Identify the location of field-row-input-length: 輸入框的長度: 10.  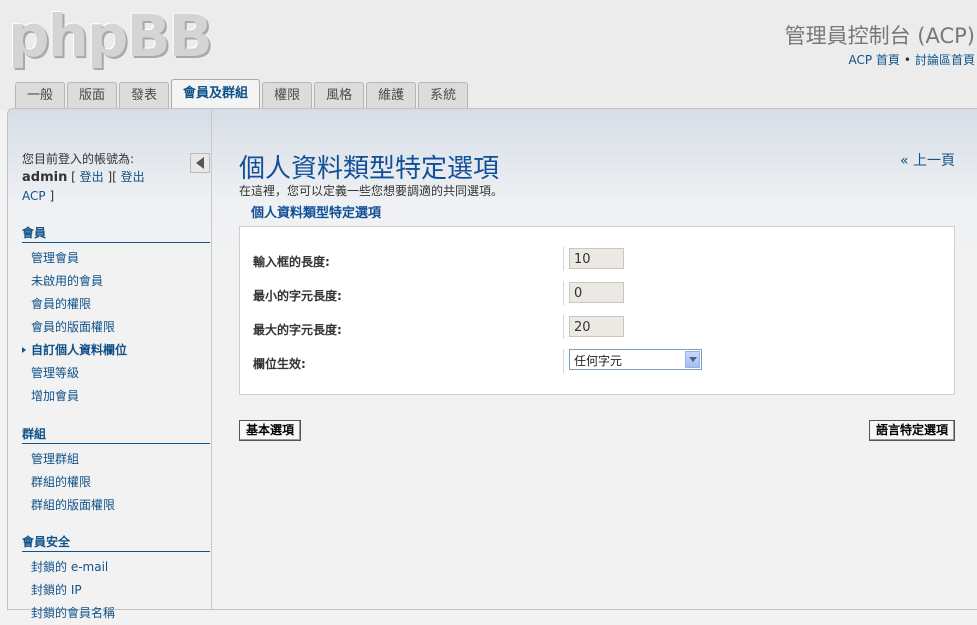
(597, 261).